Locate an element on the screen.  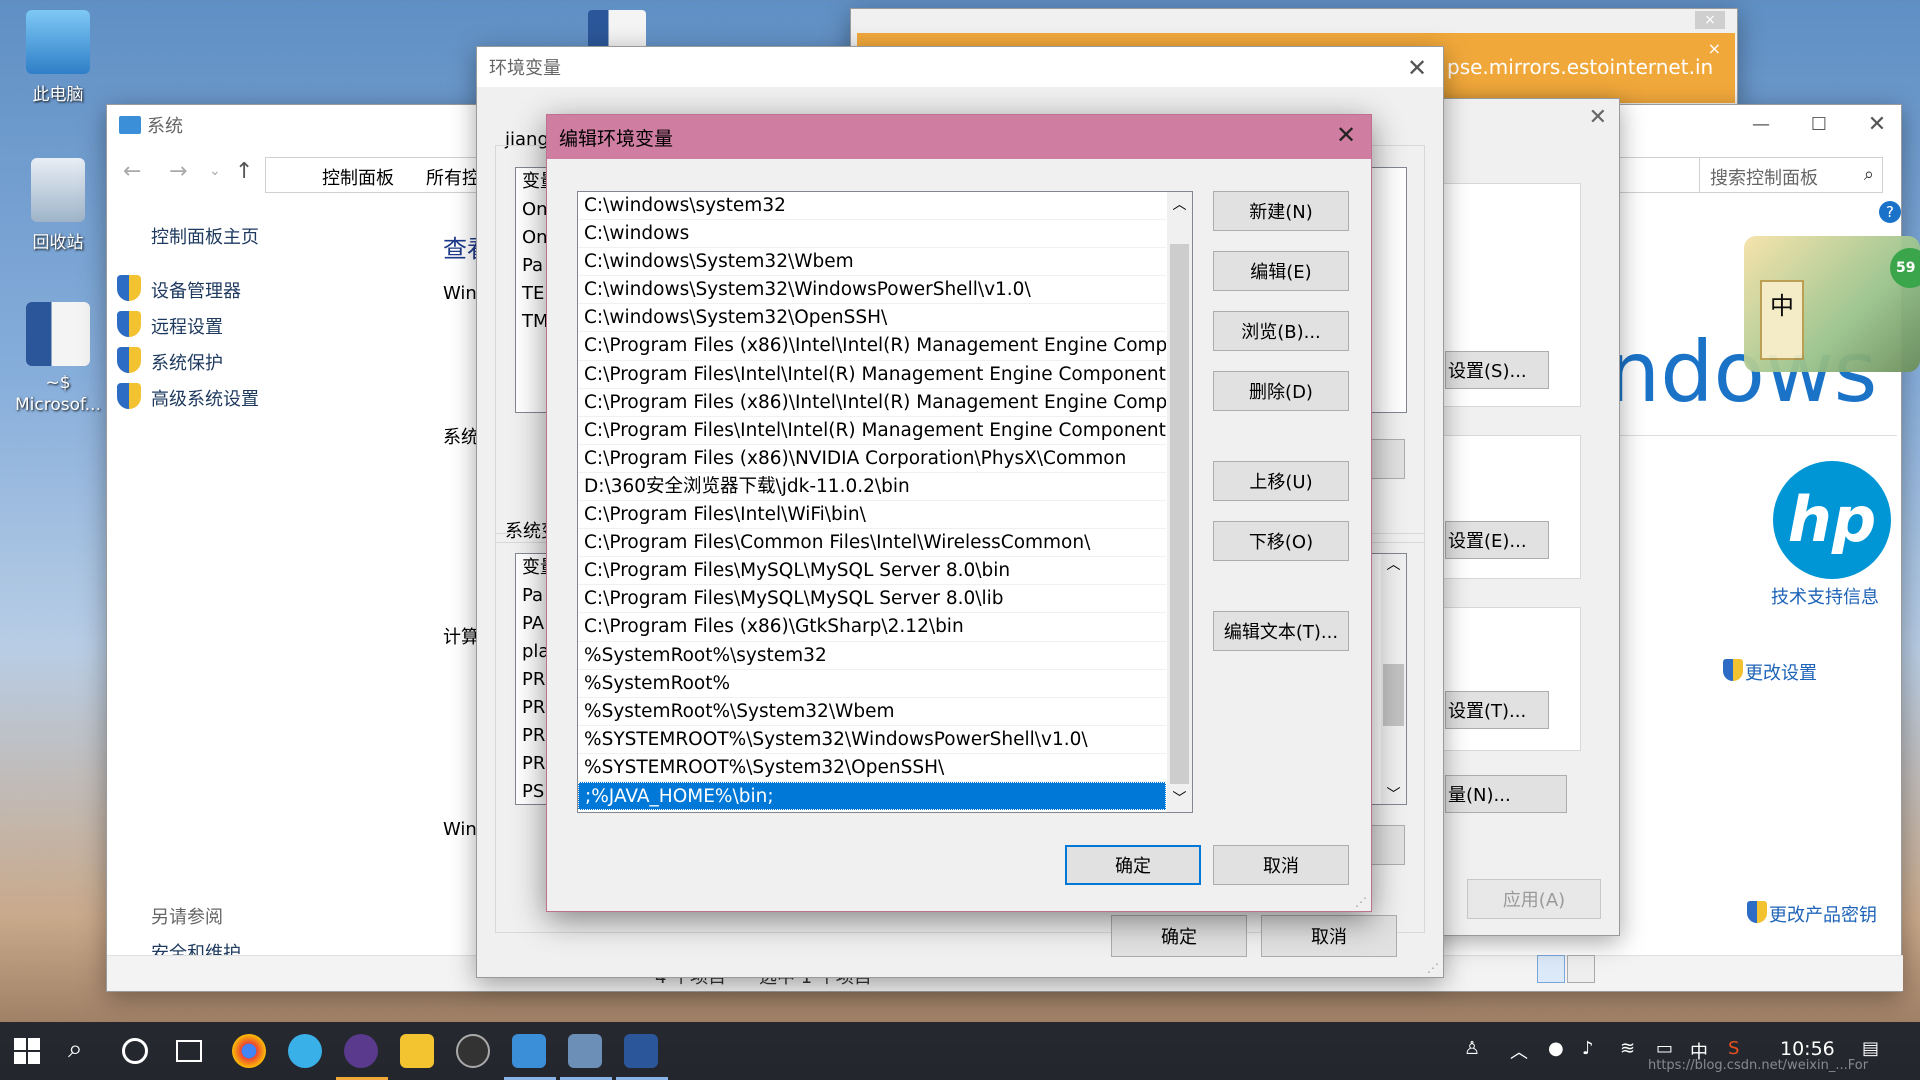
help-icon: ? is located at coordinates (1890, 212).